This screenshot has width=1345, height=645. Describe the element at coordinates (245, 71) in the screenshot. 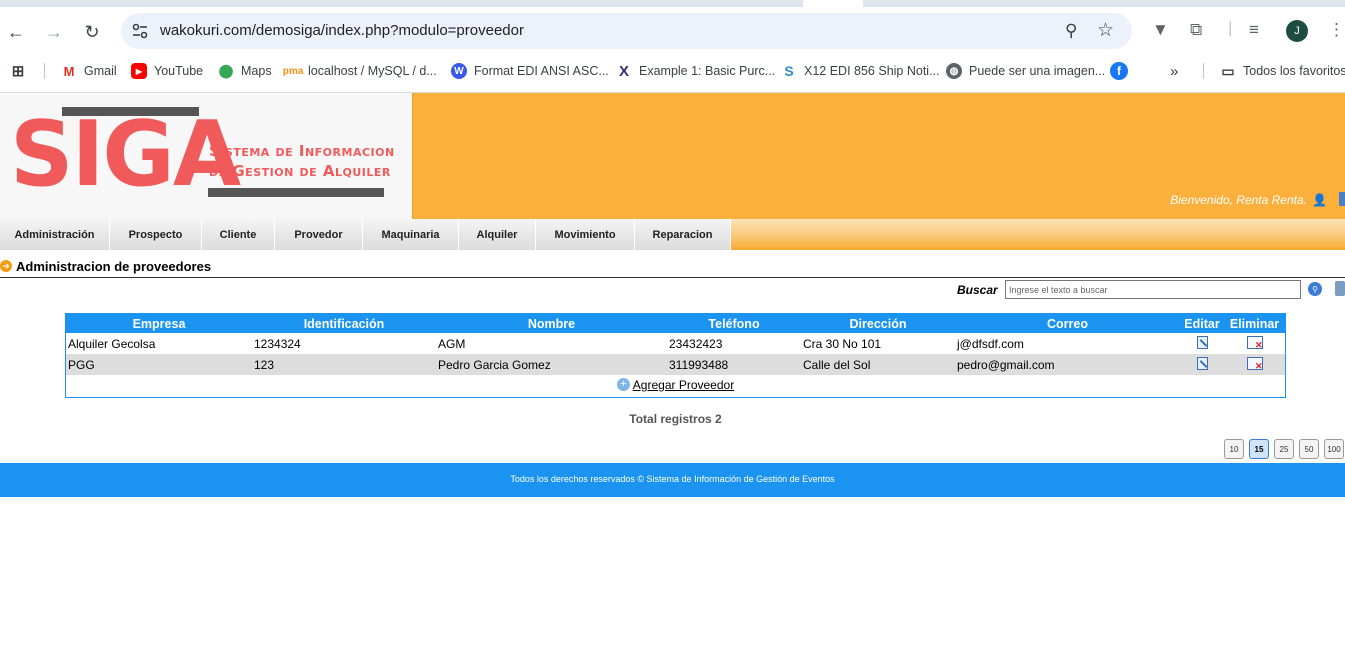

I see `bookmark-maps: ⬤ Maps` at that location.